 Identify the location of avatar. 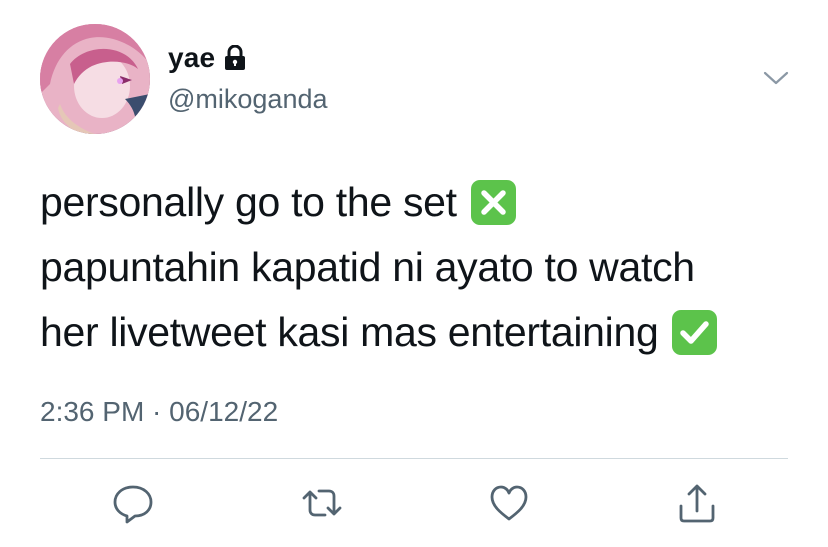
(95, 79).